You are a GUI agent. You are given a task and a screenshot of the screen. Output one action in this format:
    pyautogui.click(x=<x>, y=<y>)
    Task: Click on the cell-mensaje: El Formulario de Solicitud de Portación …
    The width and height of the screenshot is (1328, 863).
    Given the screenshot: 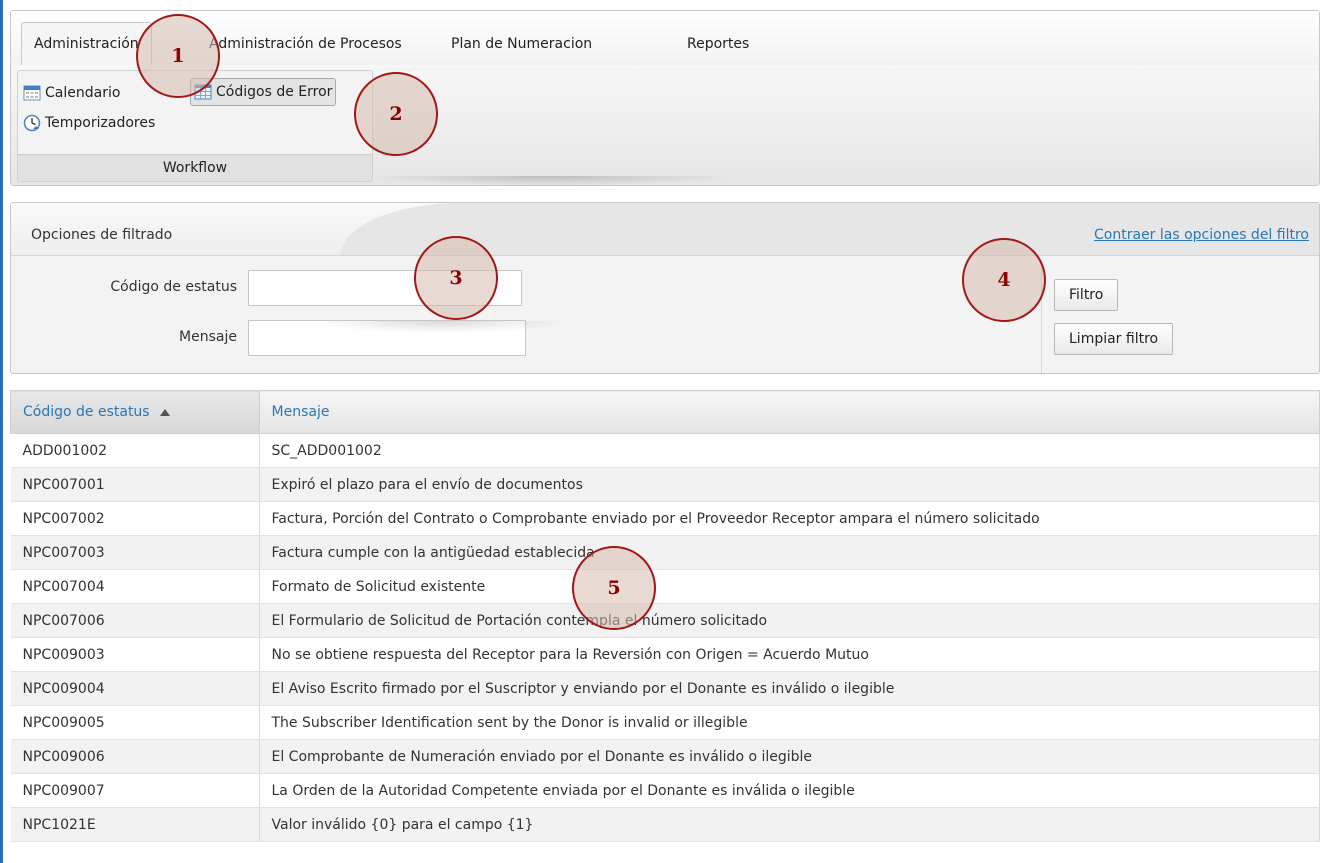 What is the action you would take?
    pyautogui.click(x=789, y=620)
    